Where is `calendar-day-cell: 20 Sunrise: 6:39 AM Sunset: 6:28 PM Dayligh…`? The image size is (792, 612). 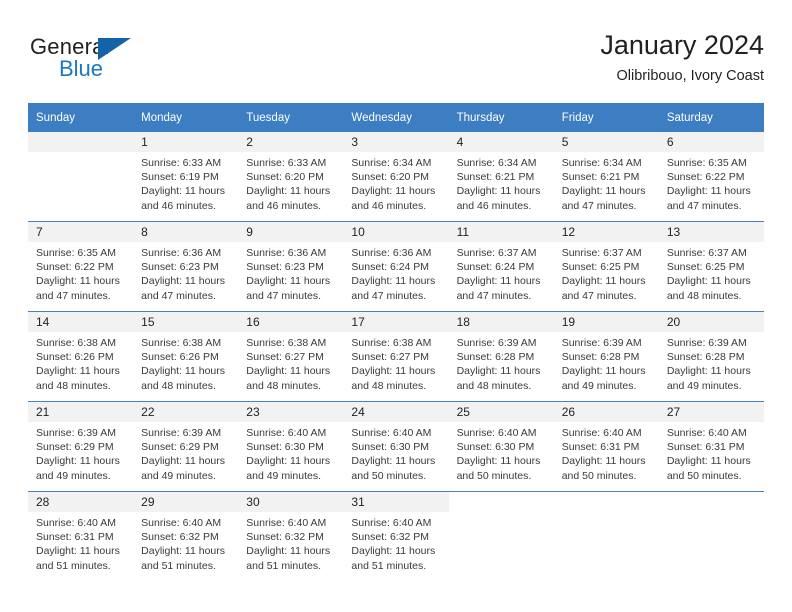 calendar-day-cell: 20 Sunrise: 6:39 AM Sunset: 6:28 PM Dayligh… is located at coordinates (711, 356).